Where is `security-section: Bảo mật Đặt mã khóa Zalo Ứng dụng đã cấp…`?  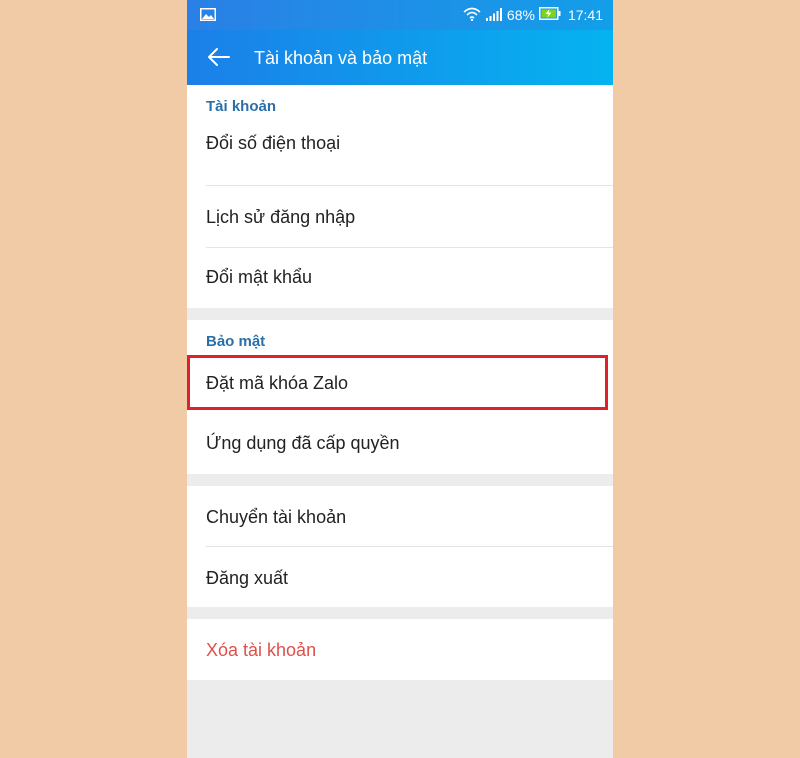
security-section: Bảo mật Đặt mã khóa Zalo Ứng dụng đã cấp… is located at coordinates (400, 397).